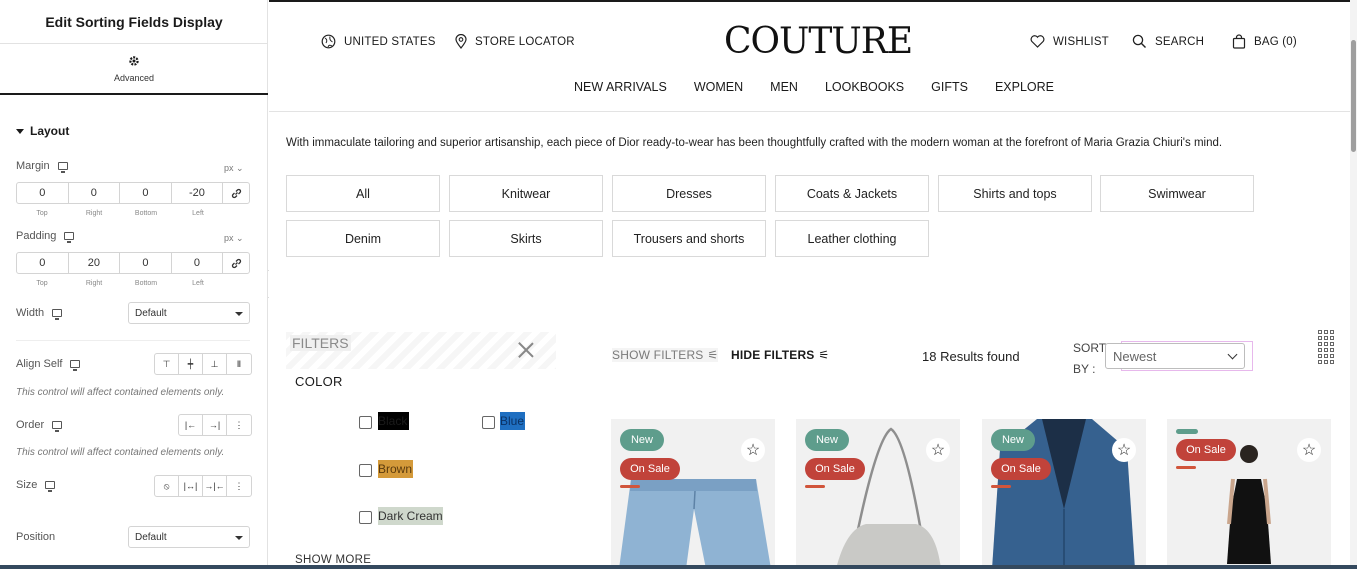 The image size is (1357, 569). Describe the element at coordinates (133, 213) in the screenshot. I see `margin-side-labels: Top Right Bottom Left` at that location.